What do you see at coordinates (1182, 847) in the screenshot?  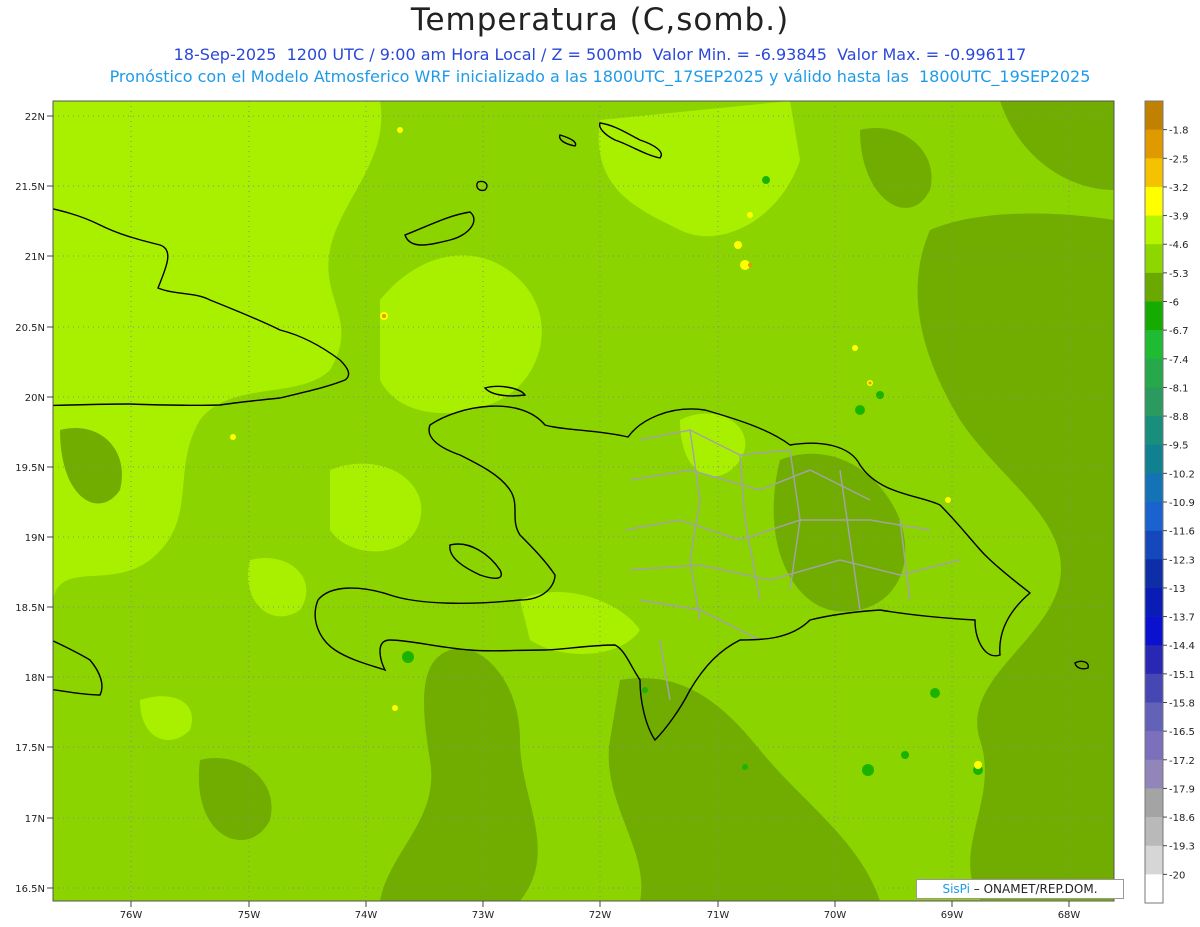 I see `legend-label: -19.3` at bounding box center [1182, 847].